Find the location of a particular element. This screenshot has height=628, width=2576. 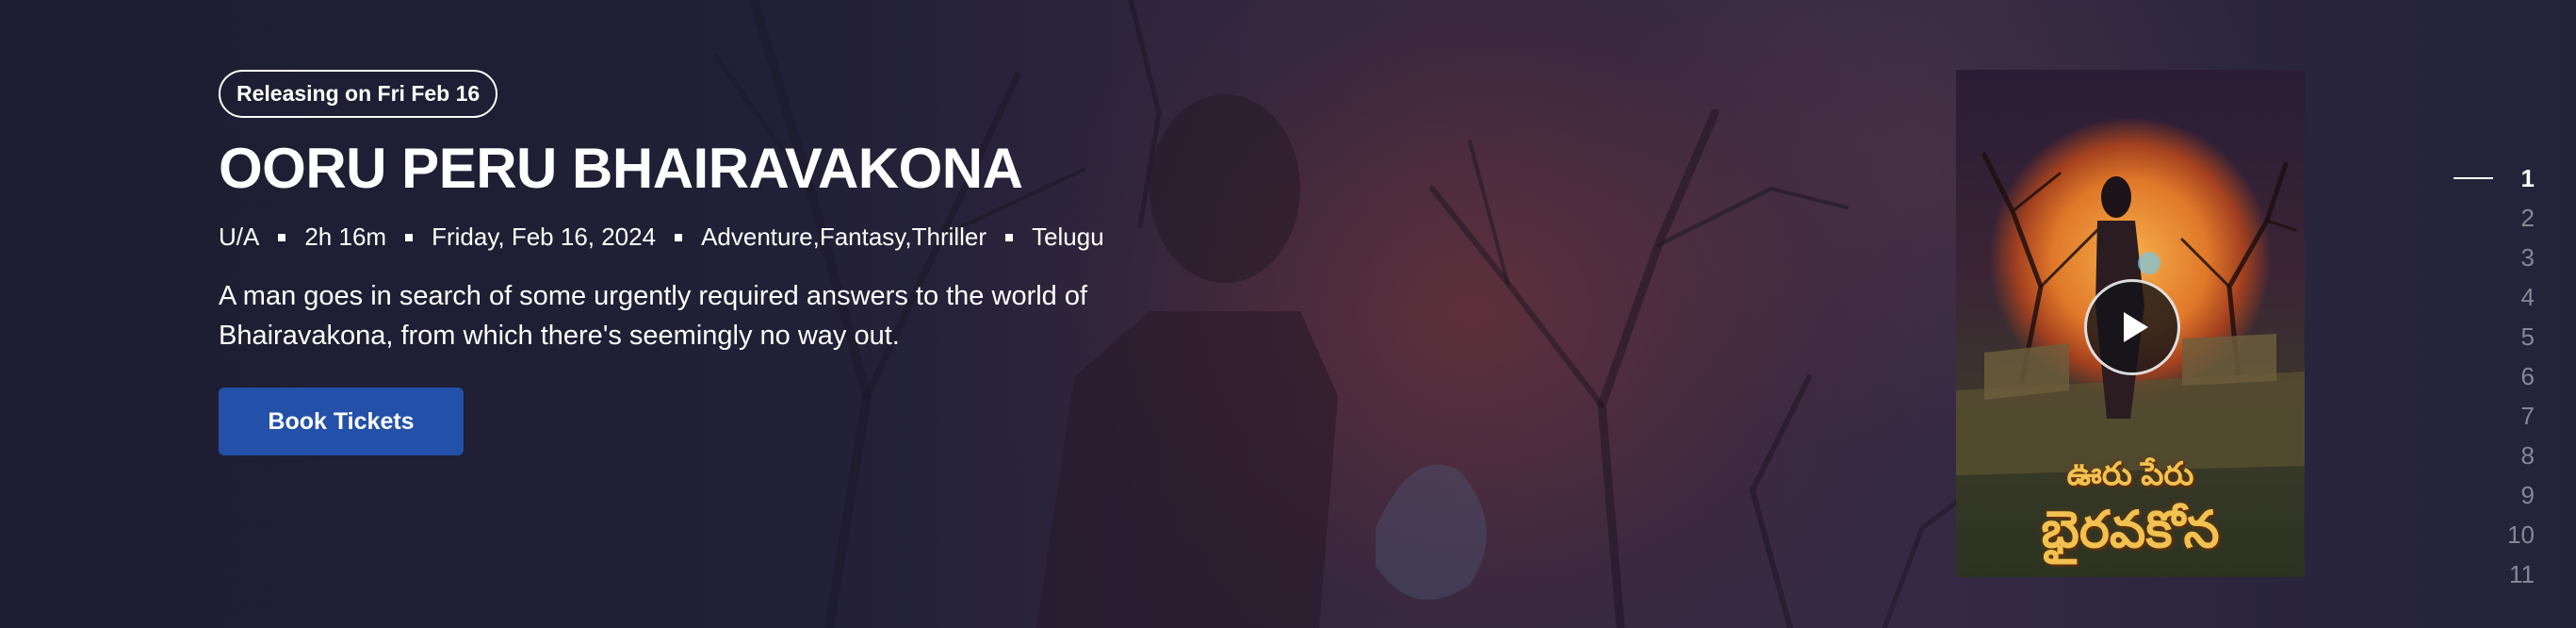

release-date-label: Friday, Feb 16, 2024 is located at coordinates (544, 237).